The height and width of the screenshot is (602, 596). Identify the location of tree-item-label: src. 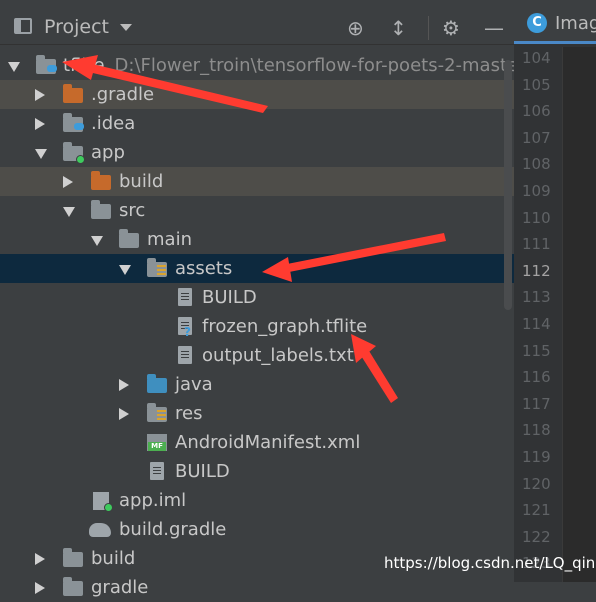
(132, 210).